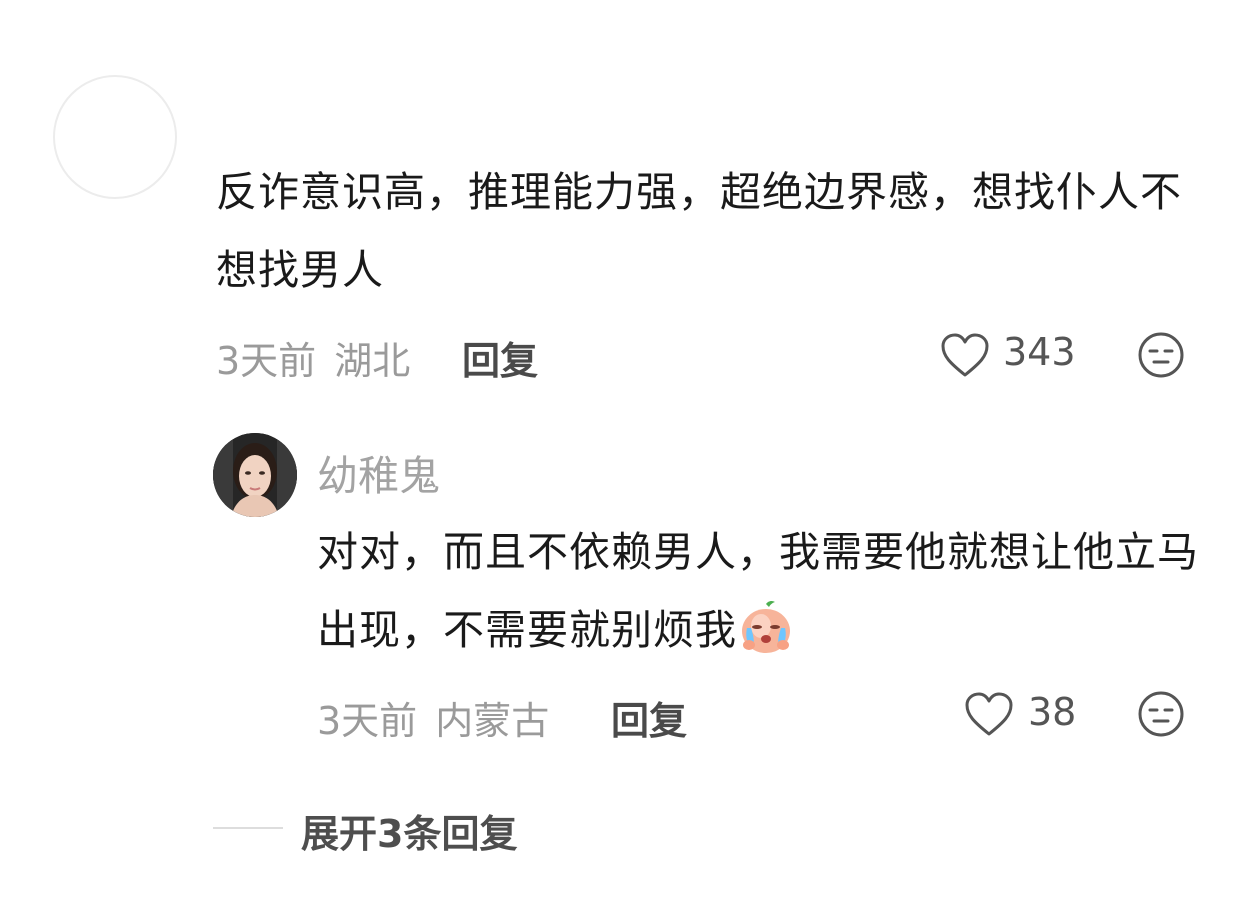 The image size is (1260, 913). What do you see at coordinates (372, 361) in the screenshot?
I see `comment-location: 湖北` at bounding box center [372, 361].